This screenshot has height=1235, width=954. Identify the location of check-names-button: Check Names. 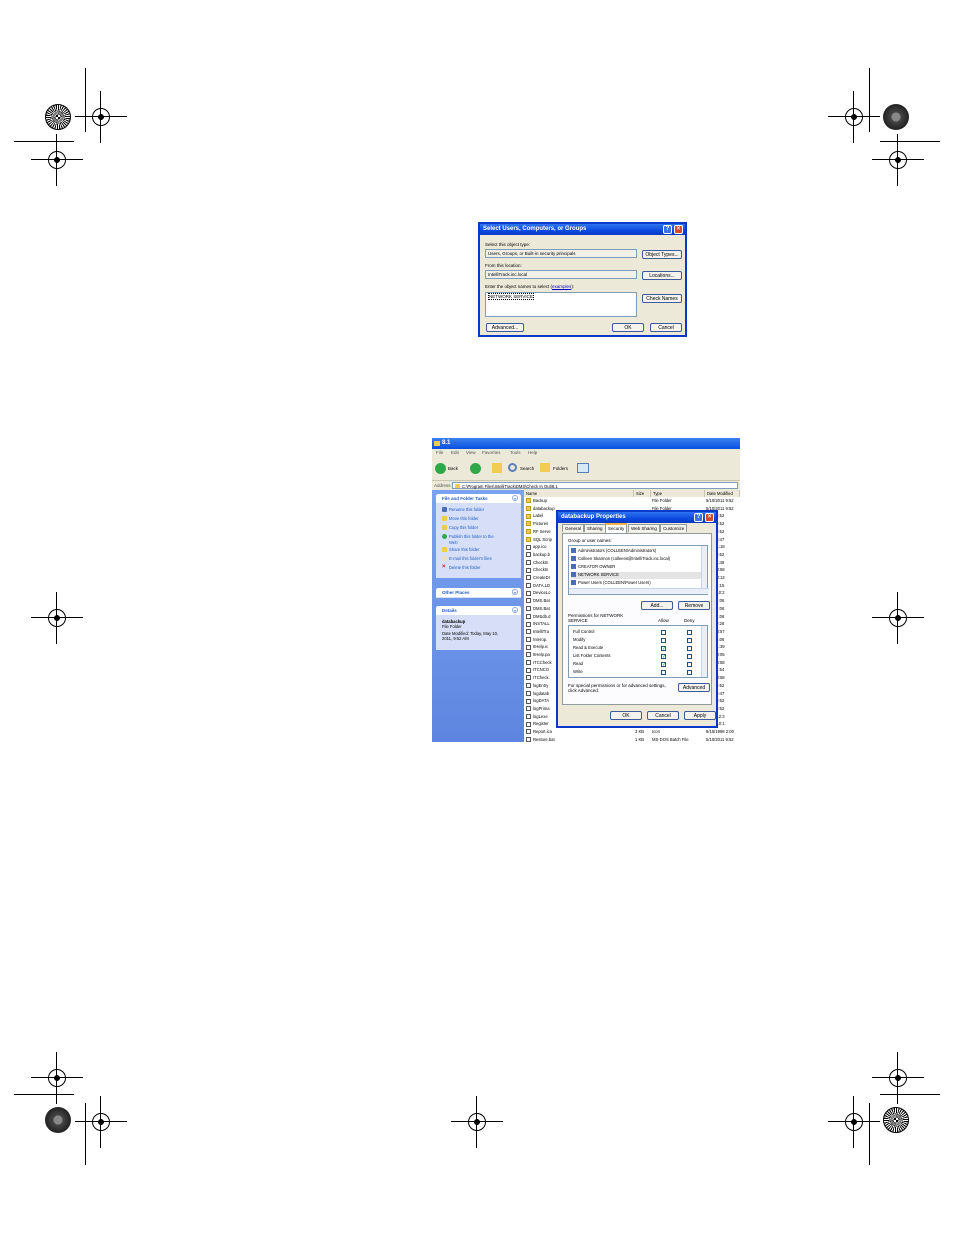
(662, 298).